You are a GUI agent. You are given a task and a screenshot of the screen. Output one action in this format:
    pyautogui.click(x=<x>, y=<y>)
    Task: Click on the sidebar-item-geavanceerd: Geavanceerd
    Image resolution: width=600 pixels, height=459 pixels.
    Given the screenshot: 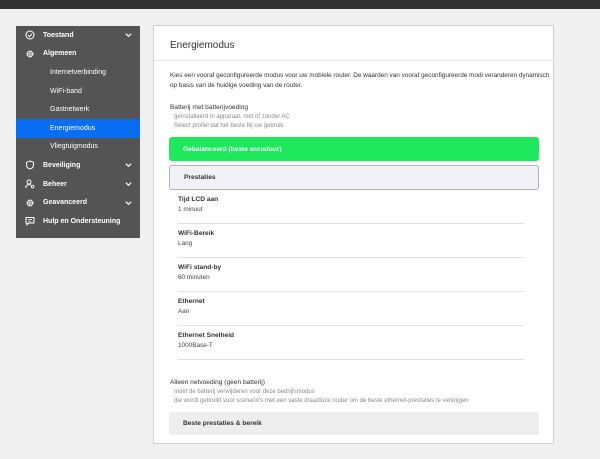 What is the action you would take?
    pyautogui.click(x=78, y=202)
    